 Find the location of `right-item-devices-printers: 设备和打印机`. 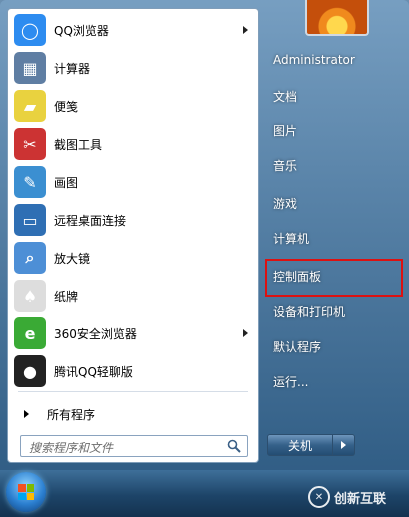

right-item-devices-printers: 设备和打印机 is located at coordinates (336, 311).